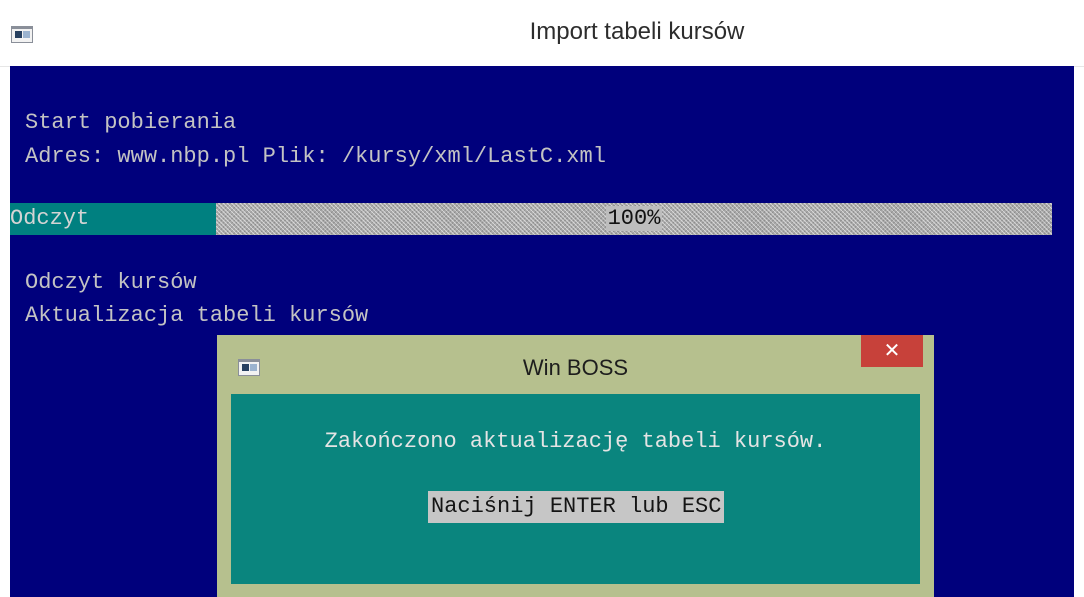  I want to click on console-line-start: Start pobierania, so click(131, 122).